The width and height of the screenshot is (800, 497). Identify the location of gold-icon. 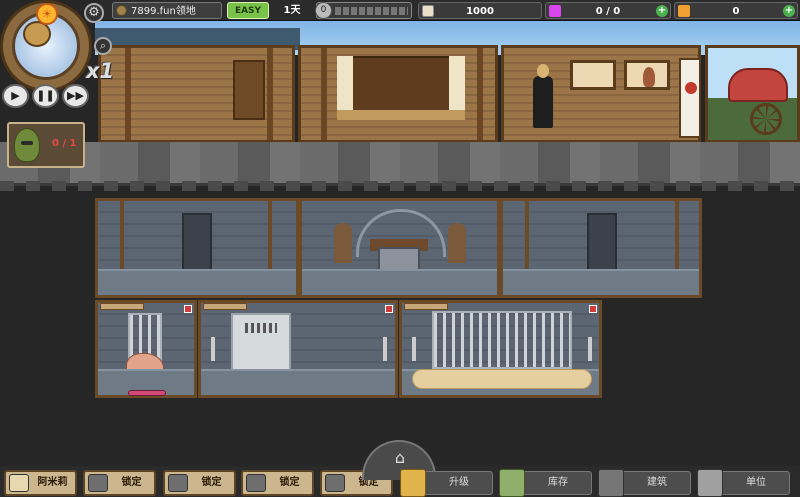
(428, 11).